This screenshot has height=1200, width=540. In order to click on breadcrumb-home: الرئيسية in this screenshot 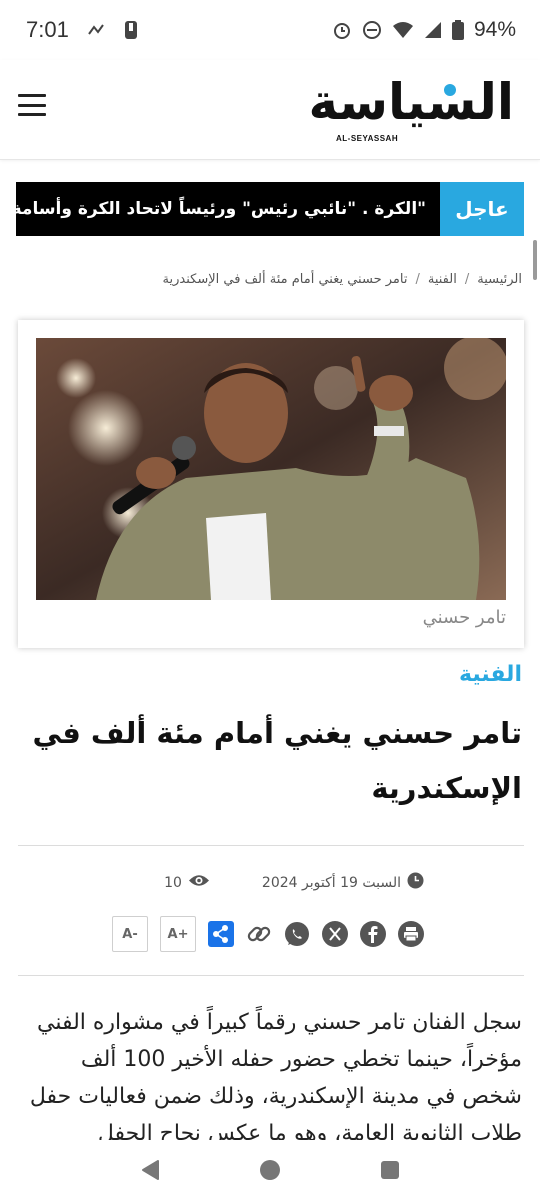, I will do `click(499, 279)`.